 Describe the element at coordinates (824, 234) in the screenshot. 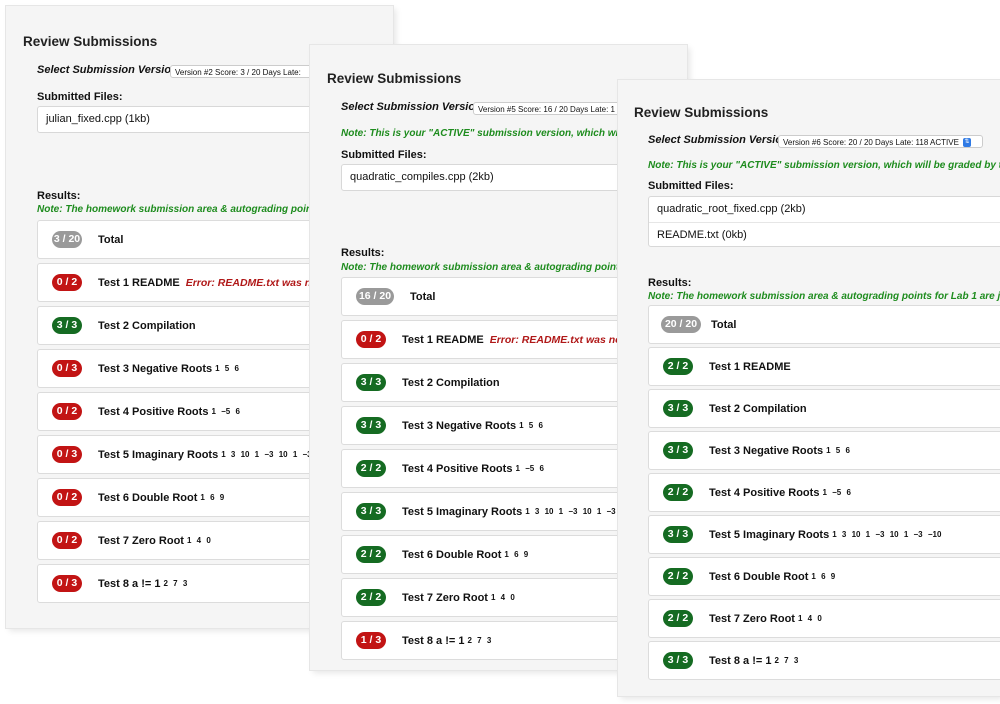

I see `file-link: README.txt (0kb)` at that location.